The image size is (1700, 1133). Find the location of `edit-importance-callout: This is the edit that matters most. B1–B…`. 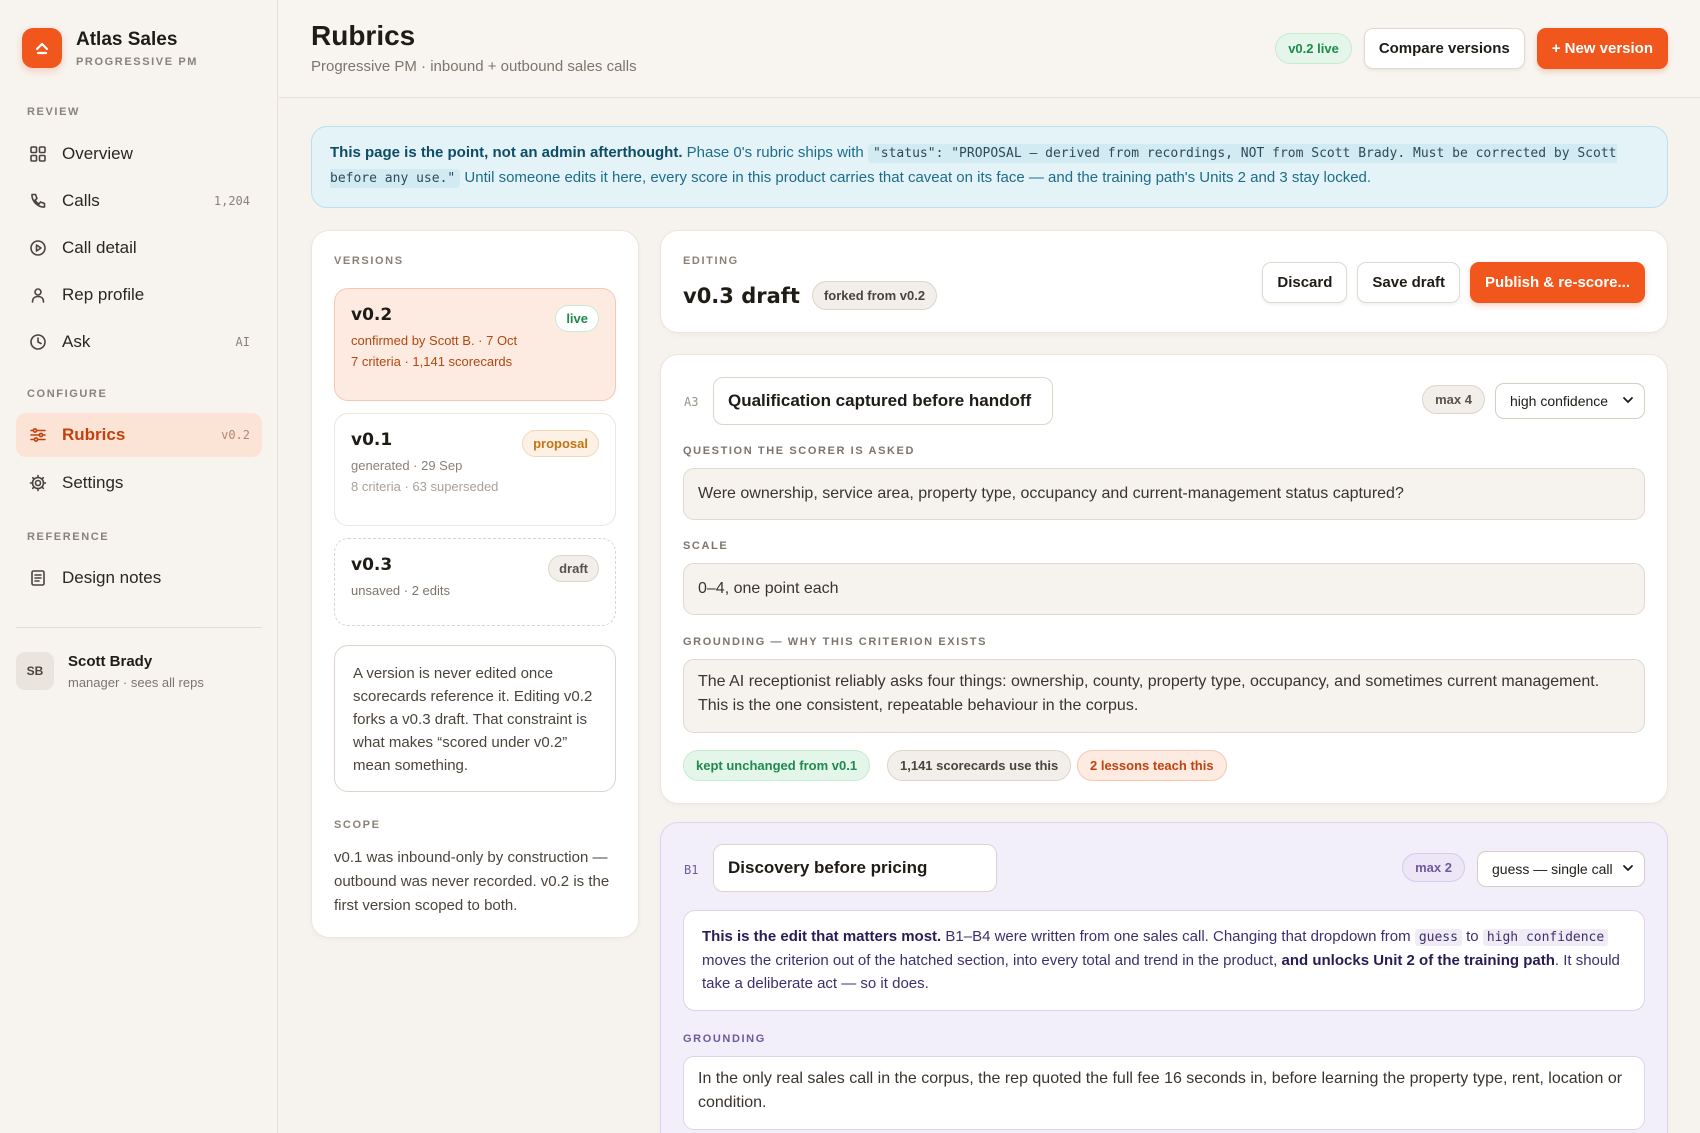

edit-importance-callout: This is the edit that matters most. B1–B… is located at coordinates (1164, 960).